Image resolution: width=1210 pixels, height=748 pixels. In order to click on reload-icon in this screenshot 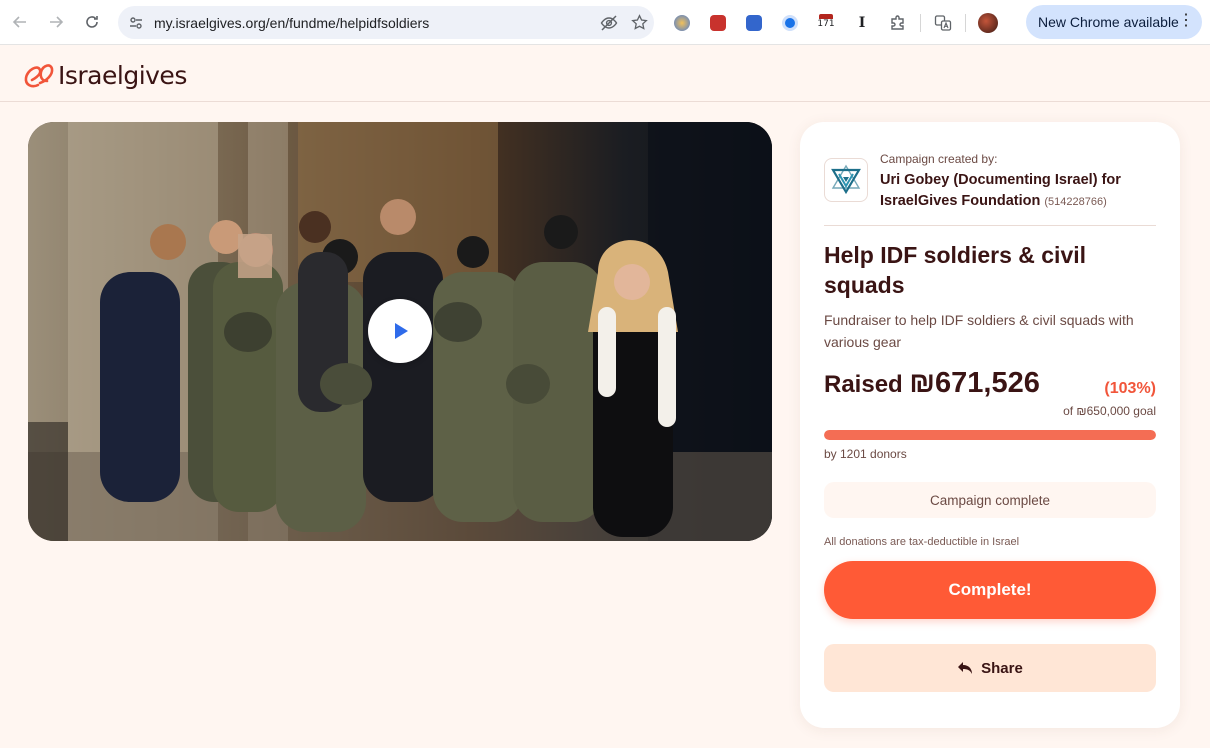, I will do `click(92, 22)`.